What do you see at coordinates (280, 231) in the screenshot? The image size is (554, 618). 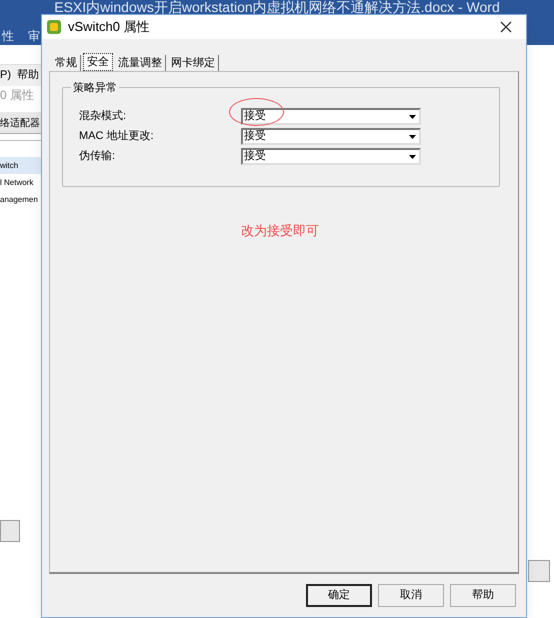 I see `annotation-text: 改为接受即可` at bounding box center [280, 231].